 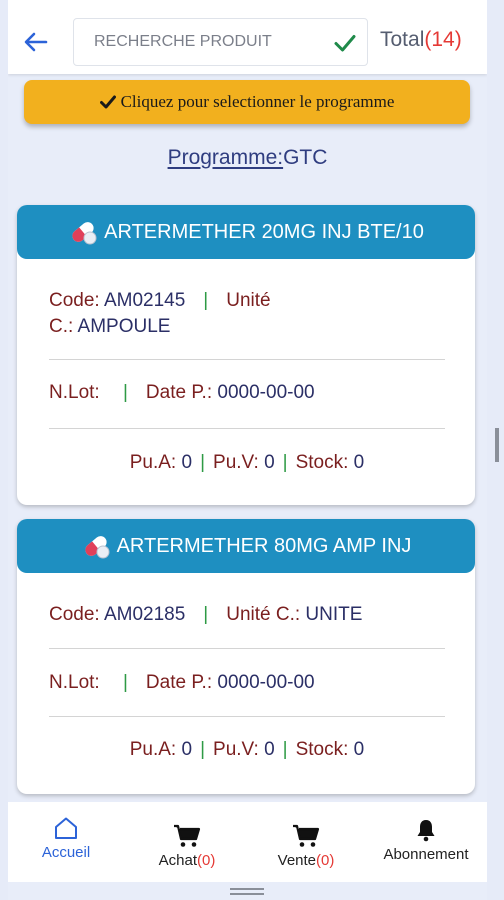 I want to click on nav-purchase-count: (0), so click(x=206, y=860).